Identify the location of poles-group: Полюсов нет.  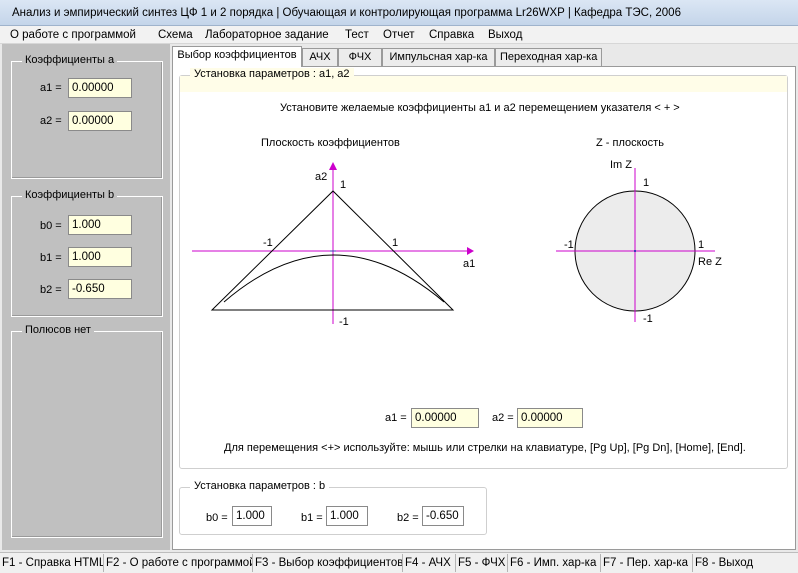
(87, 431).